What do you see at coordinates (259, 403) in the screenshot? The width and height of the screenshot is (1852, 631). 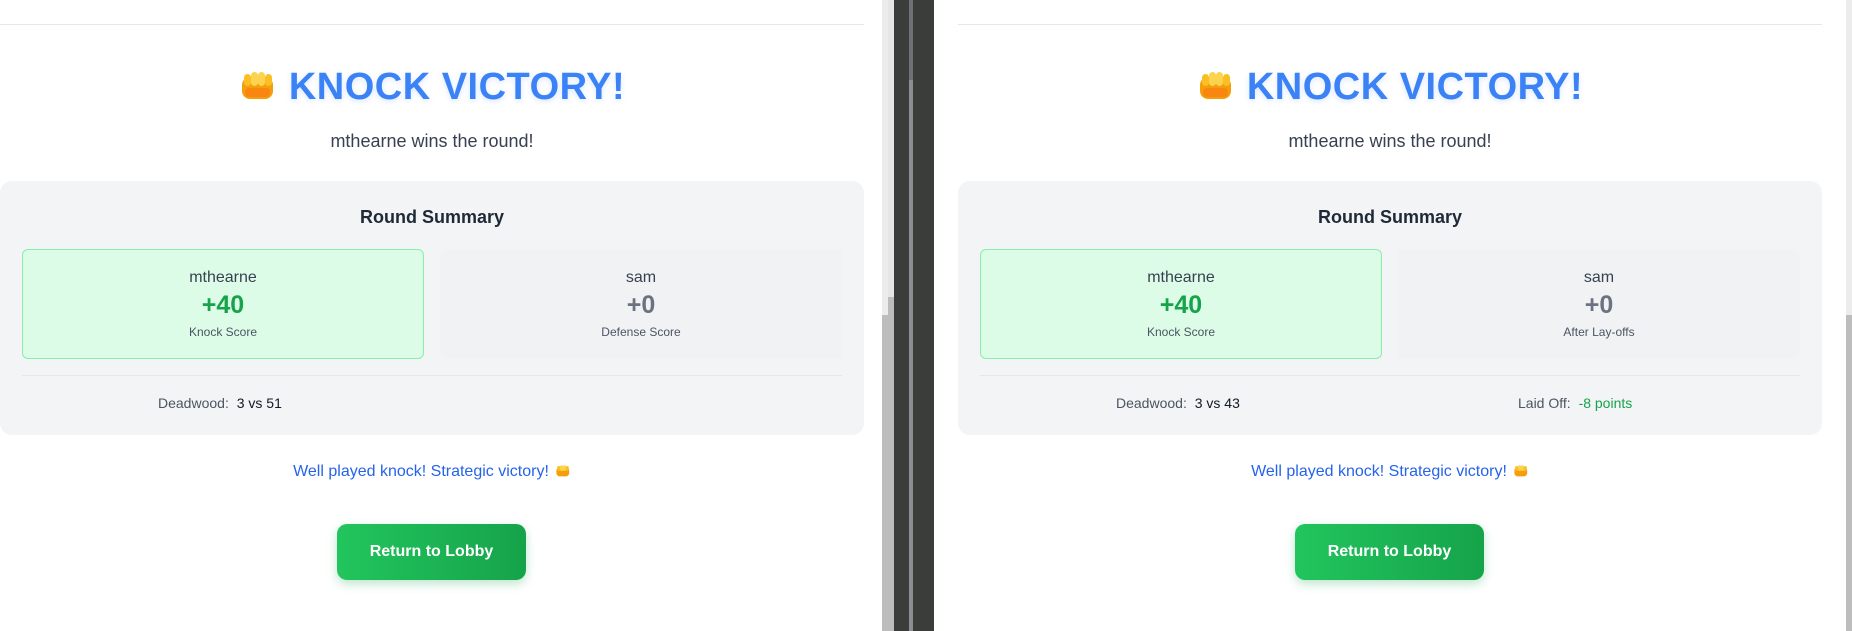 I see `deadwood-value: 3 vs 51` at bounding box center [259, 403].